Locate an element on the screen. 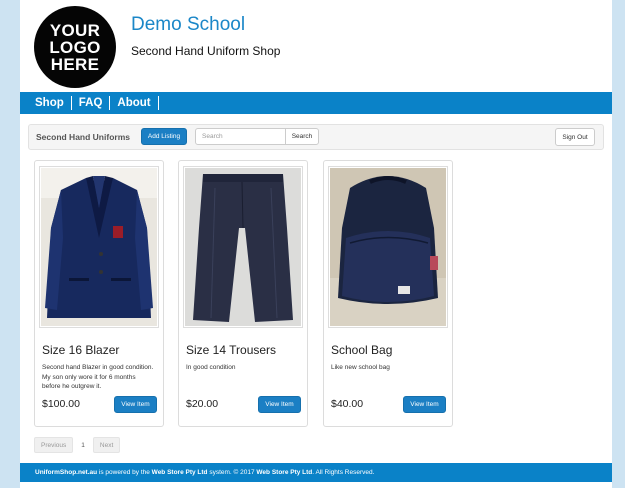 The height and width of the screenshot is (488, 625). pagination: Previous 1 Next is located at coordinates (77, 445).